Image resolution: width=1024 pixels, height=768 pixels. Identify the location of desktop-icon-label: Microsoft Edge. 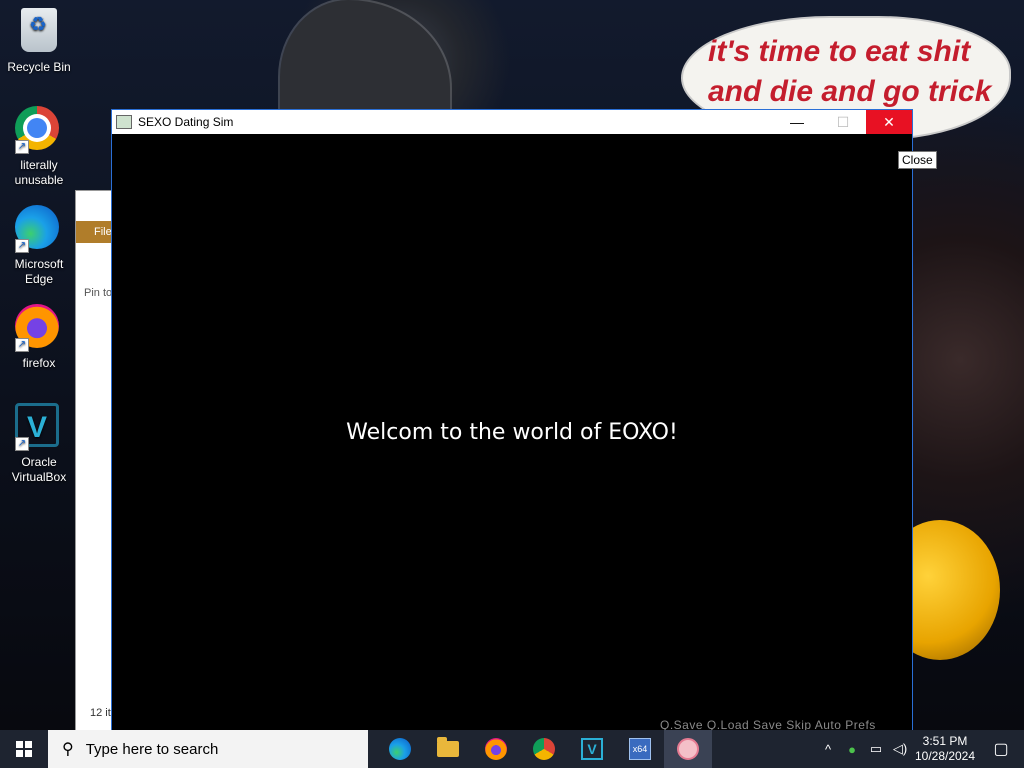
(39, 271).